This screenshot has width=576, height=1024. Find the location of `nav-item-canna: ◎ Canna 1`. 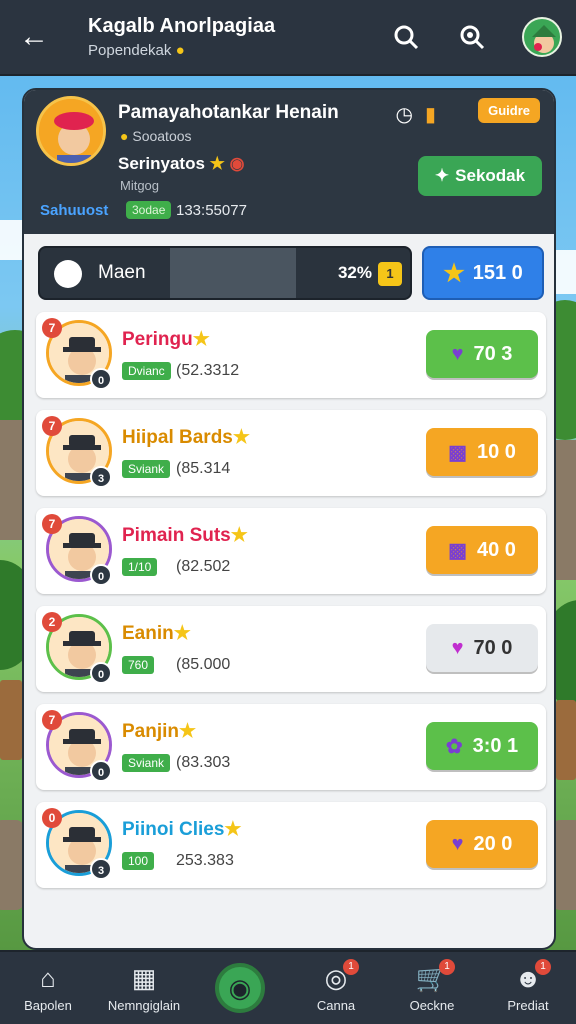

nav-item-canna: ◎ Canna 1 is located at coordinates (336, 986).